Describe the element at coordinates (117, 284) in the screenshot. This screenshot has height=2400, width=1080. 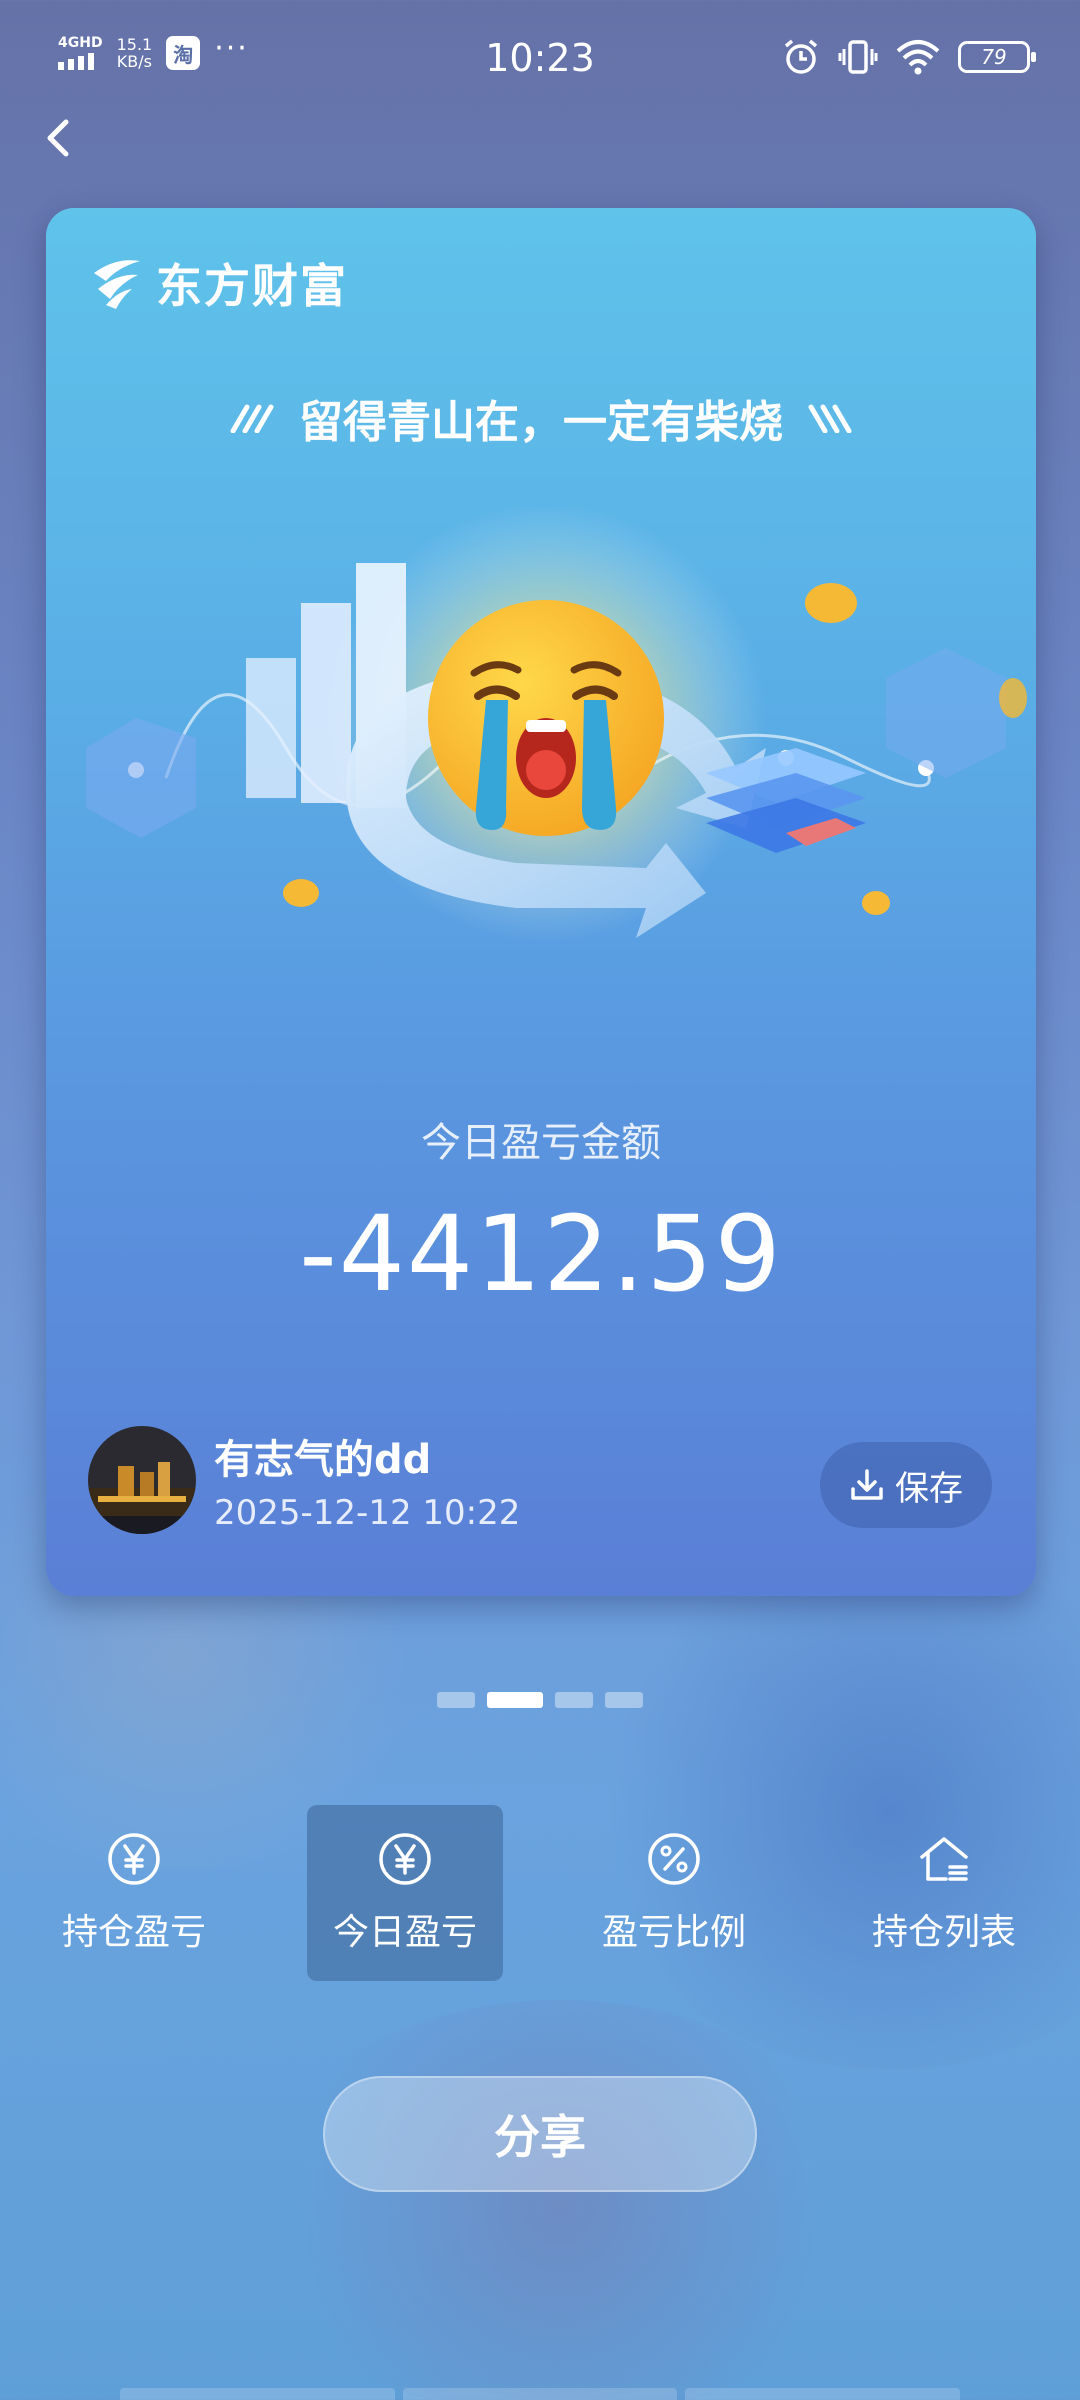
I see `eastmoney-logo-icon` at that location.